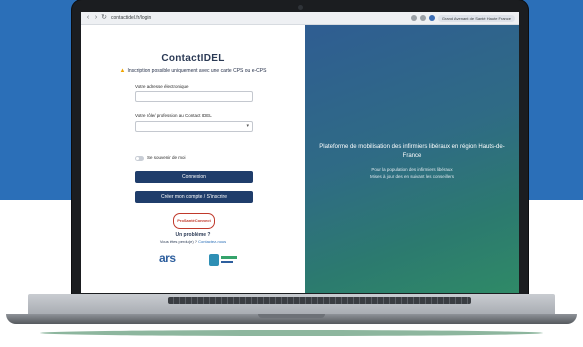 This screenshot has height=347, width=583. What do you see at coordinates (193, 58) in the screenshot?
I see `brand-title: ContactIDEL` at bounding box center [193, 58].